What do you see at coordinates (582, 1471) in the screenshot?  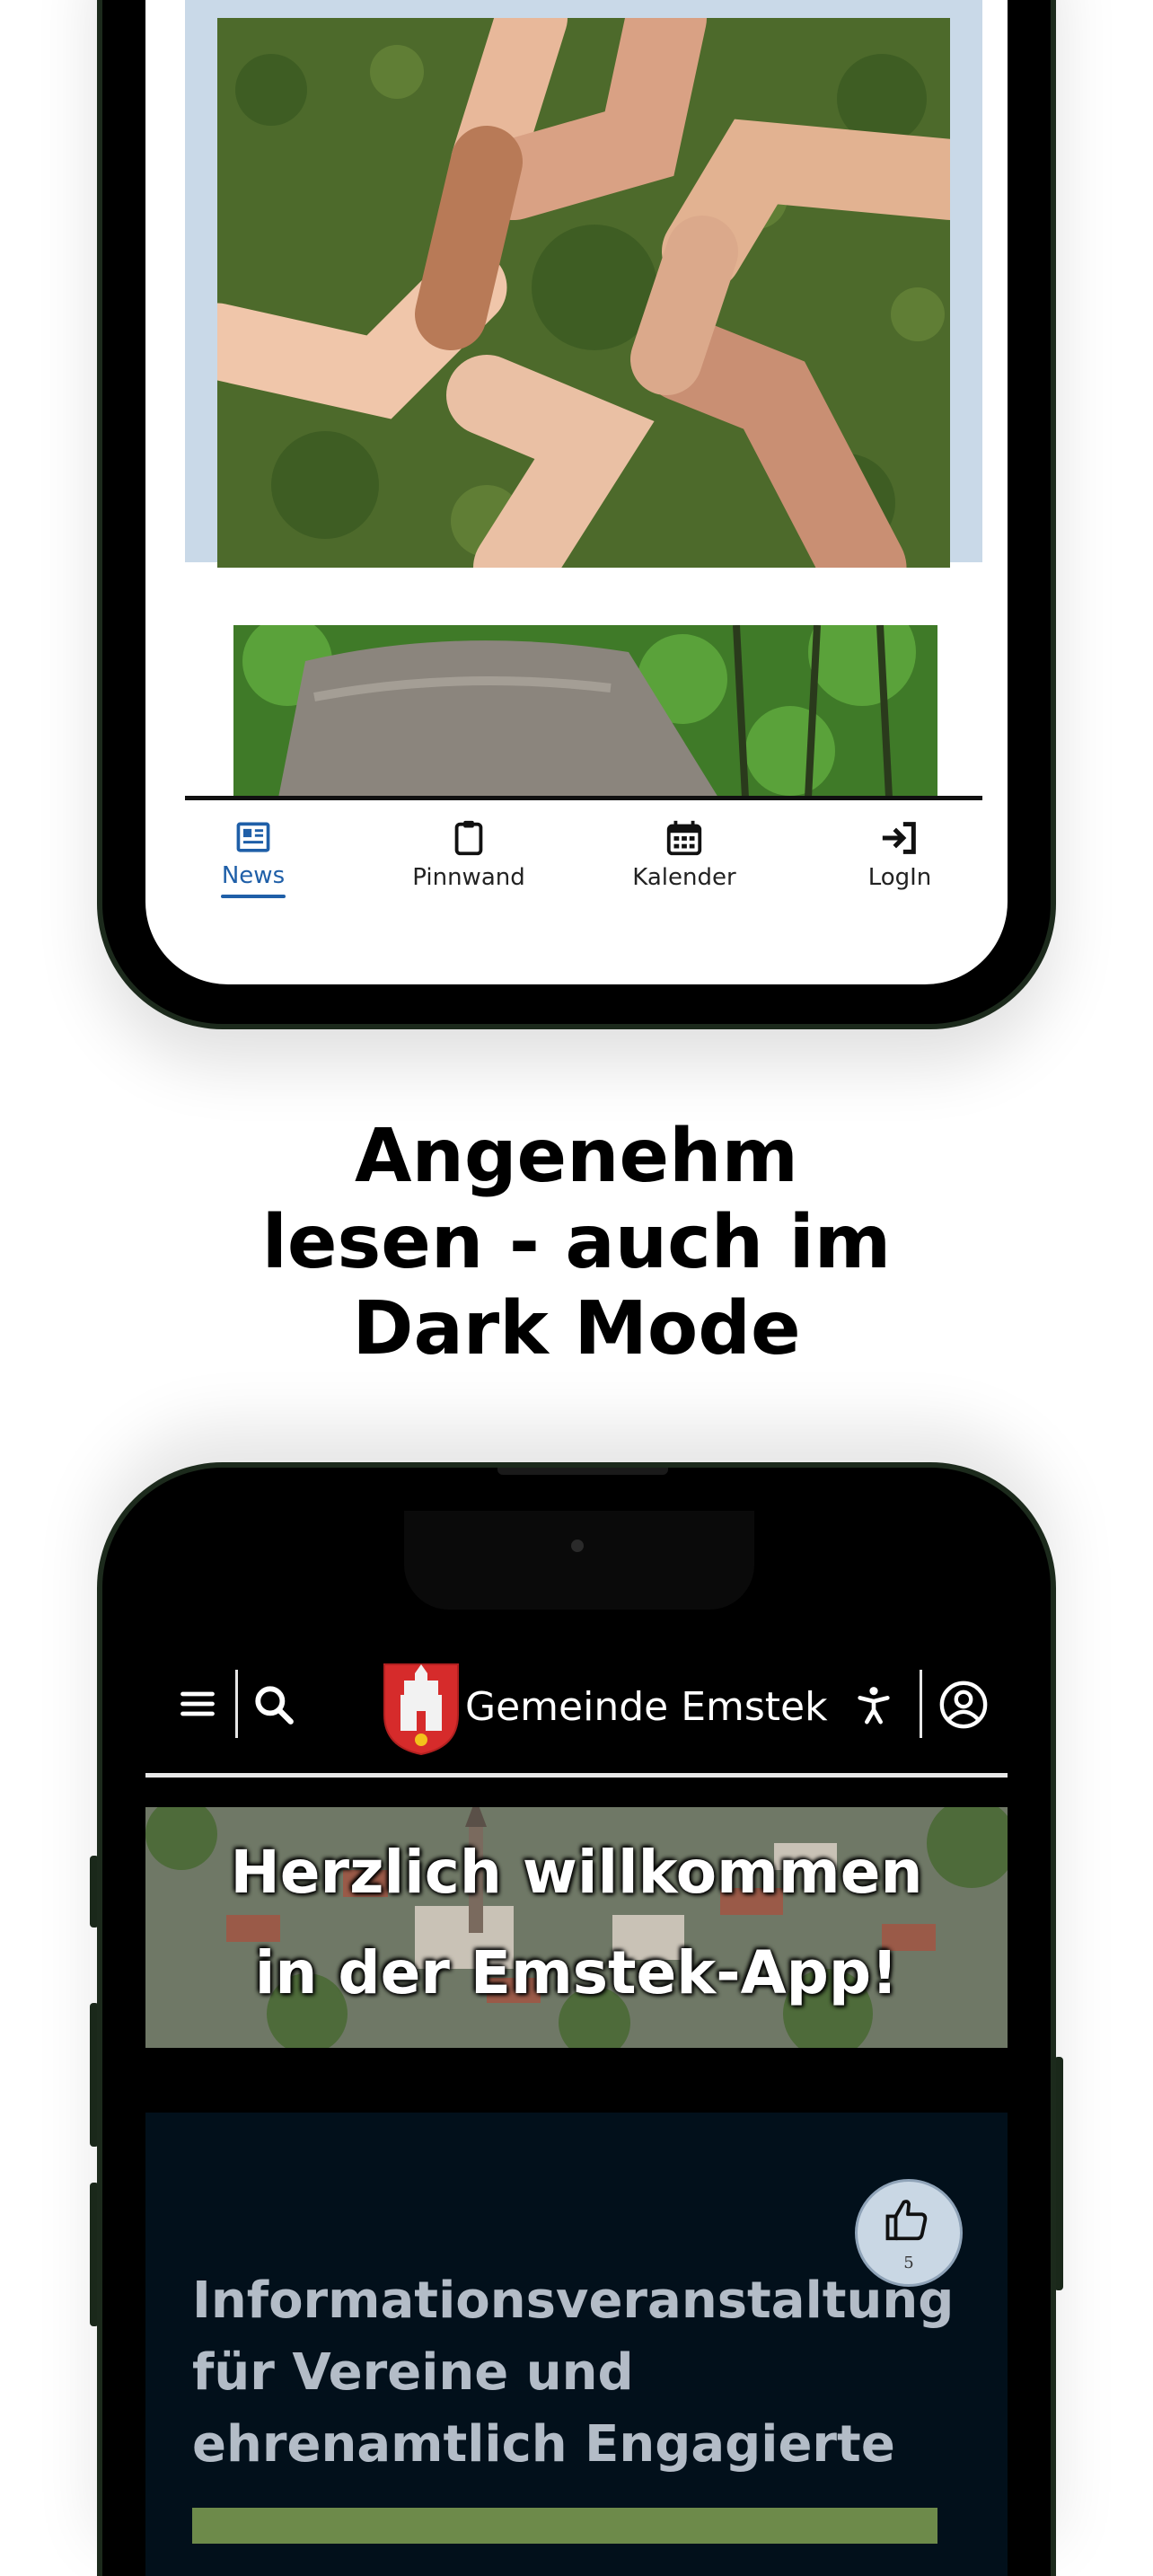 I see `phone-speaker` at bounding box center [582, 1471].